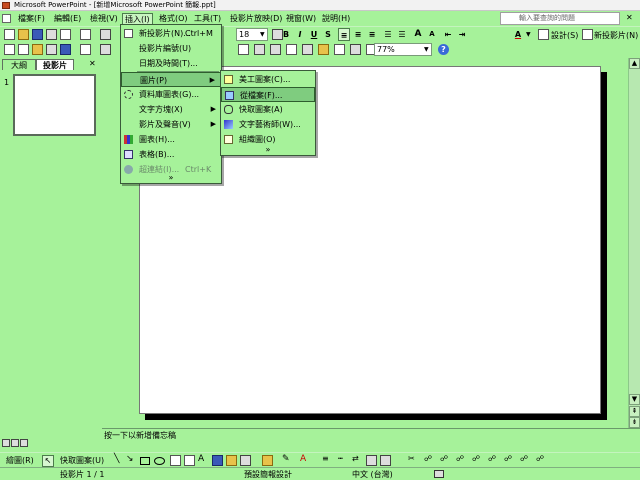 The width and height of the screenshot is (640, 480). What do you see at coordinates (85, 49) in the screenshot?
I see `hyperlink-toolbar-icon` at bounding box center [85, 49].